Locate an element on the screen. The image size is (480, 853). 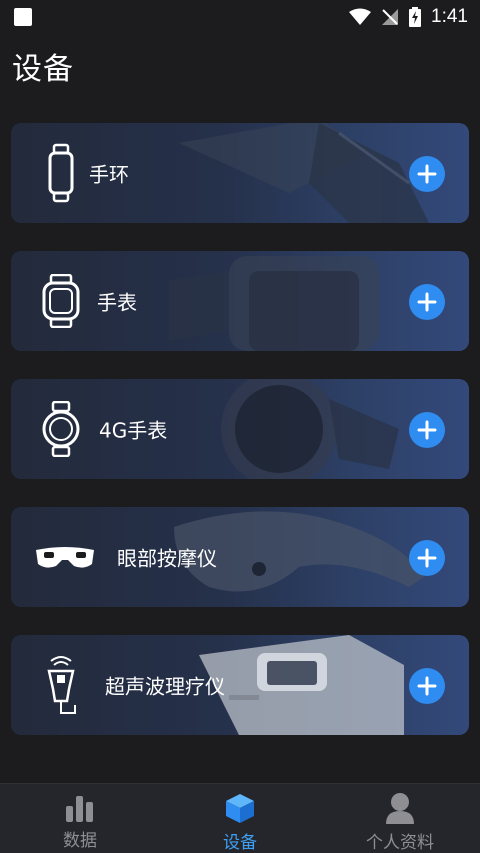
device-card-ultrasound: 超声波理疗仪 is located at coordinates (240, 685).